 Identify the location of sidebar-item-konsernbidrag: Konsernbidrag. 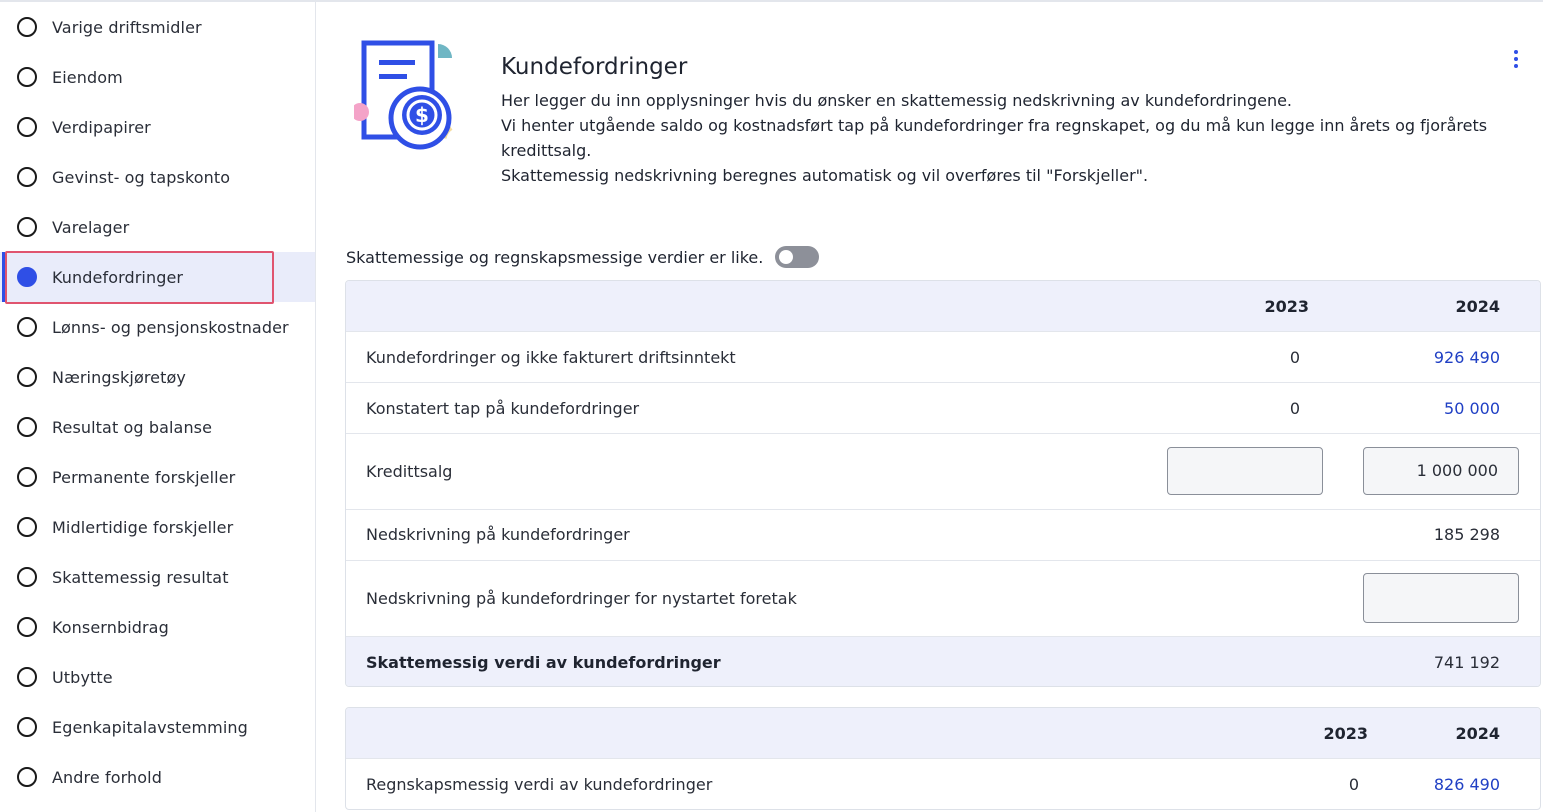
(157, 627).